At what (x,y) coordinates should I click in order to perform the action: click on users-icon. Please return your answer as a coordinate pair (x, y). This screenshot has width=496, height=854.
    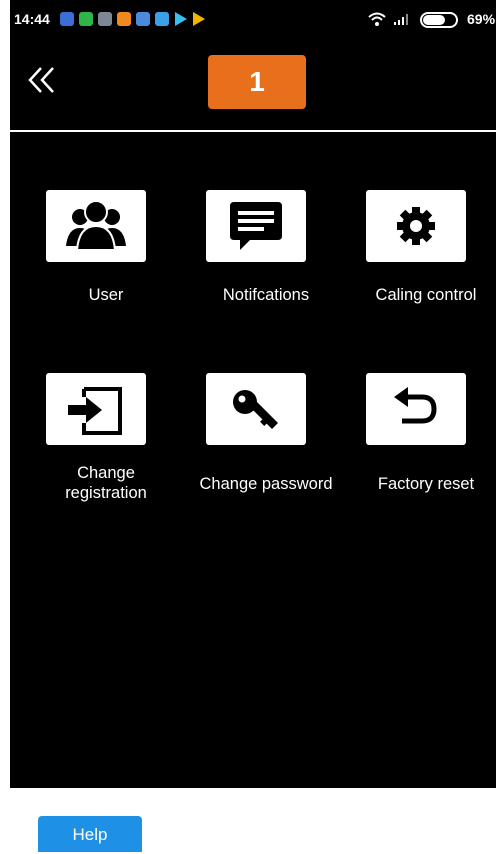
    Looking at the image, I should click on (96, 225).